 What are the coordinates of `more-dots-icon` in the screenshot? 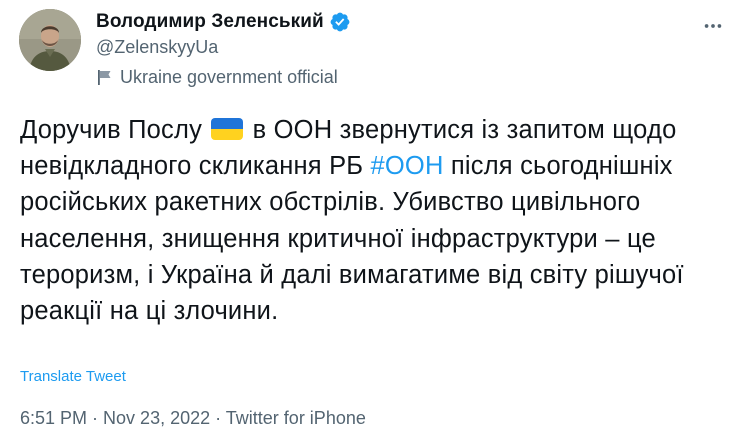 It's located at (713, 26).